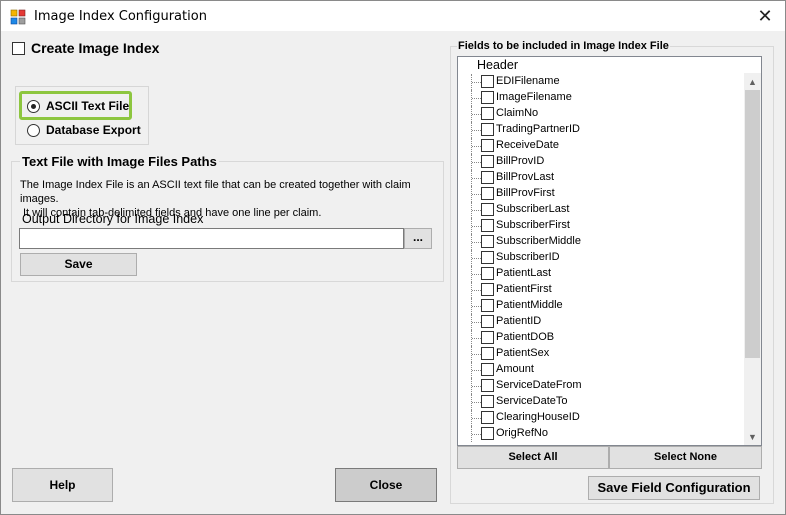 The width and height of the screenshot is (786, 515). What do you see at coordinates (601, 82) in the screenshot?
I see `field-item: EDIFilename` at bounding box center [601, 82].